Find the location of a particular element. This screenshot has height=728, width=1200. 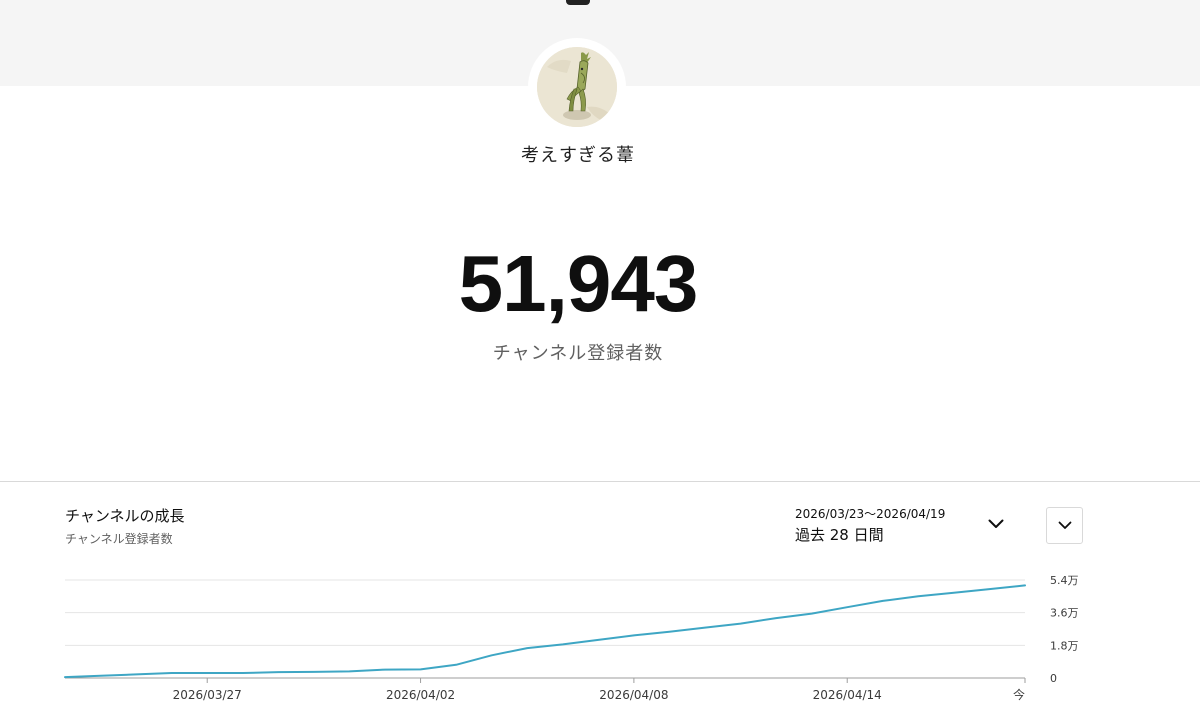

subscriber-count-label: チャンネル登録者数 is located at coordinates (578, 353).